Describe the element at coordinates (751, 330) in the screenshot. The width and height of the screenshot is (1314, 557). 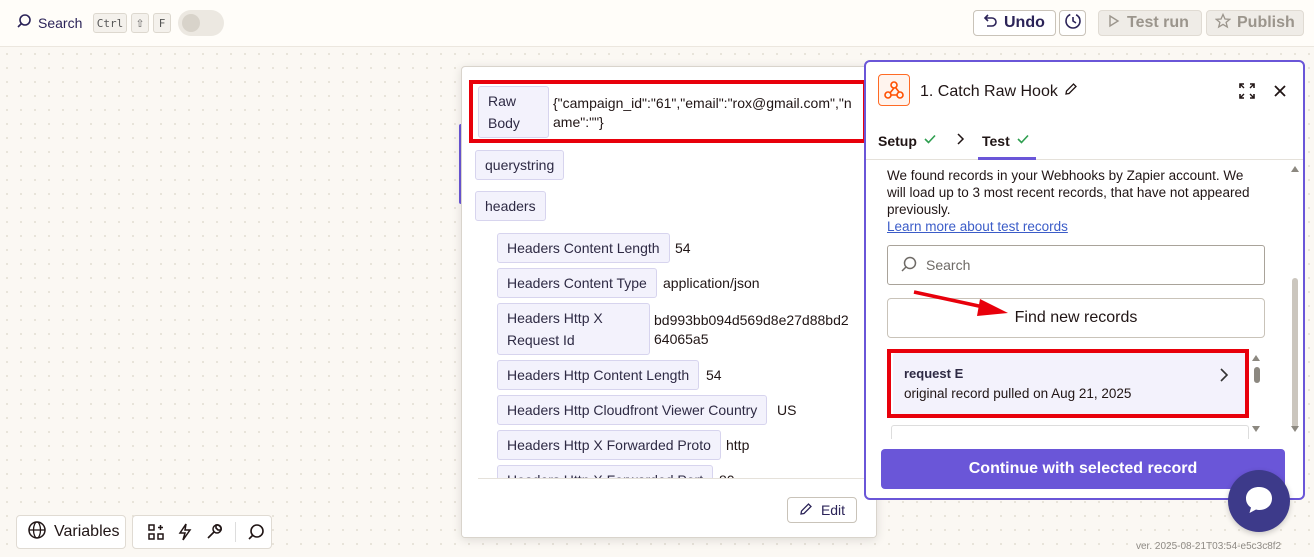
I see `field-value-headers-http-x-request-id: bd993bb094d569d8e27d88bd2 64065a5` at that location.